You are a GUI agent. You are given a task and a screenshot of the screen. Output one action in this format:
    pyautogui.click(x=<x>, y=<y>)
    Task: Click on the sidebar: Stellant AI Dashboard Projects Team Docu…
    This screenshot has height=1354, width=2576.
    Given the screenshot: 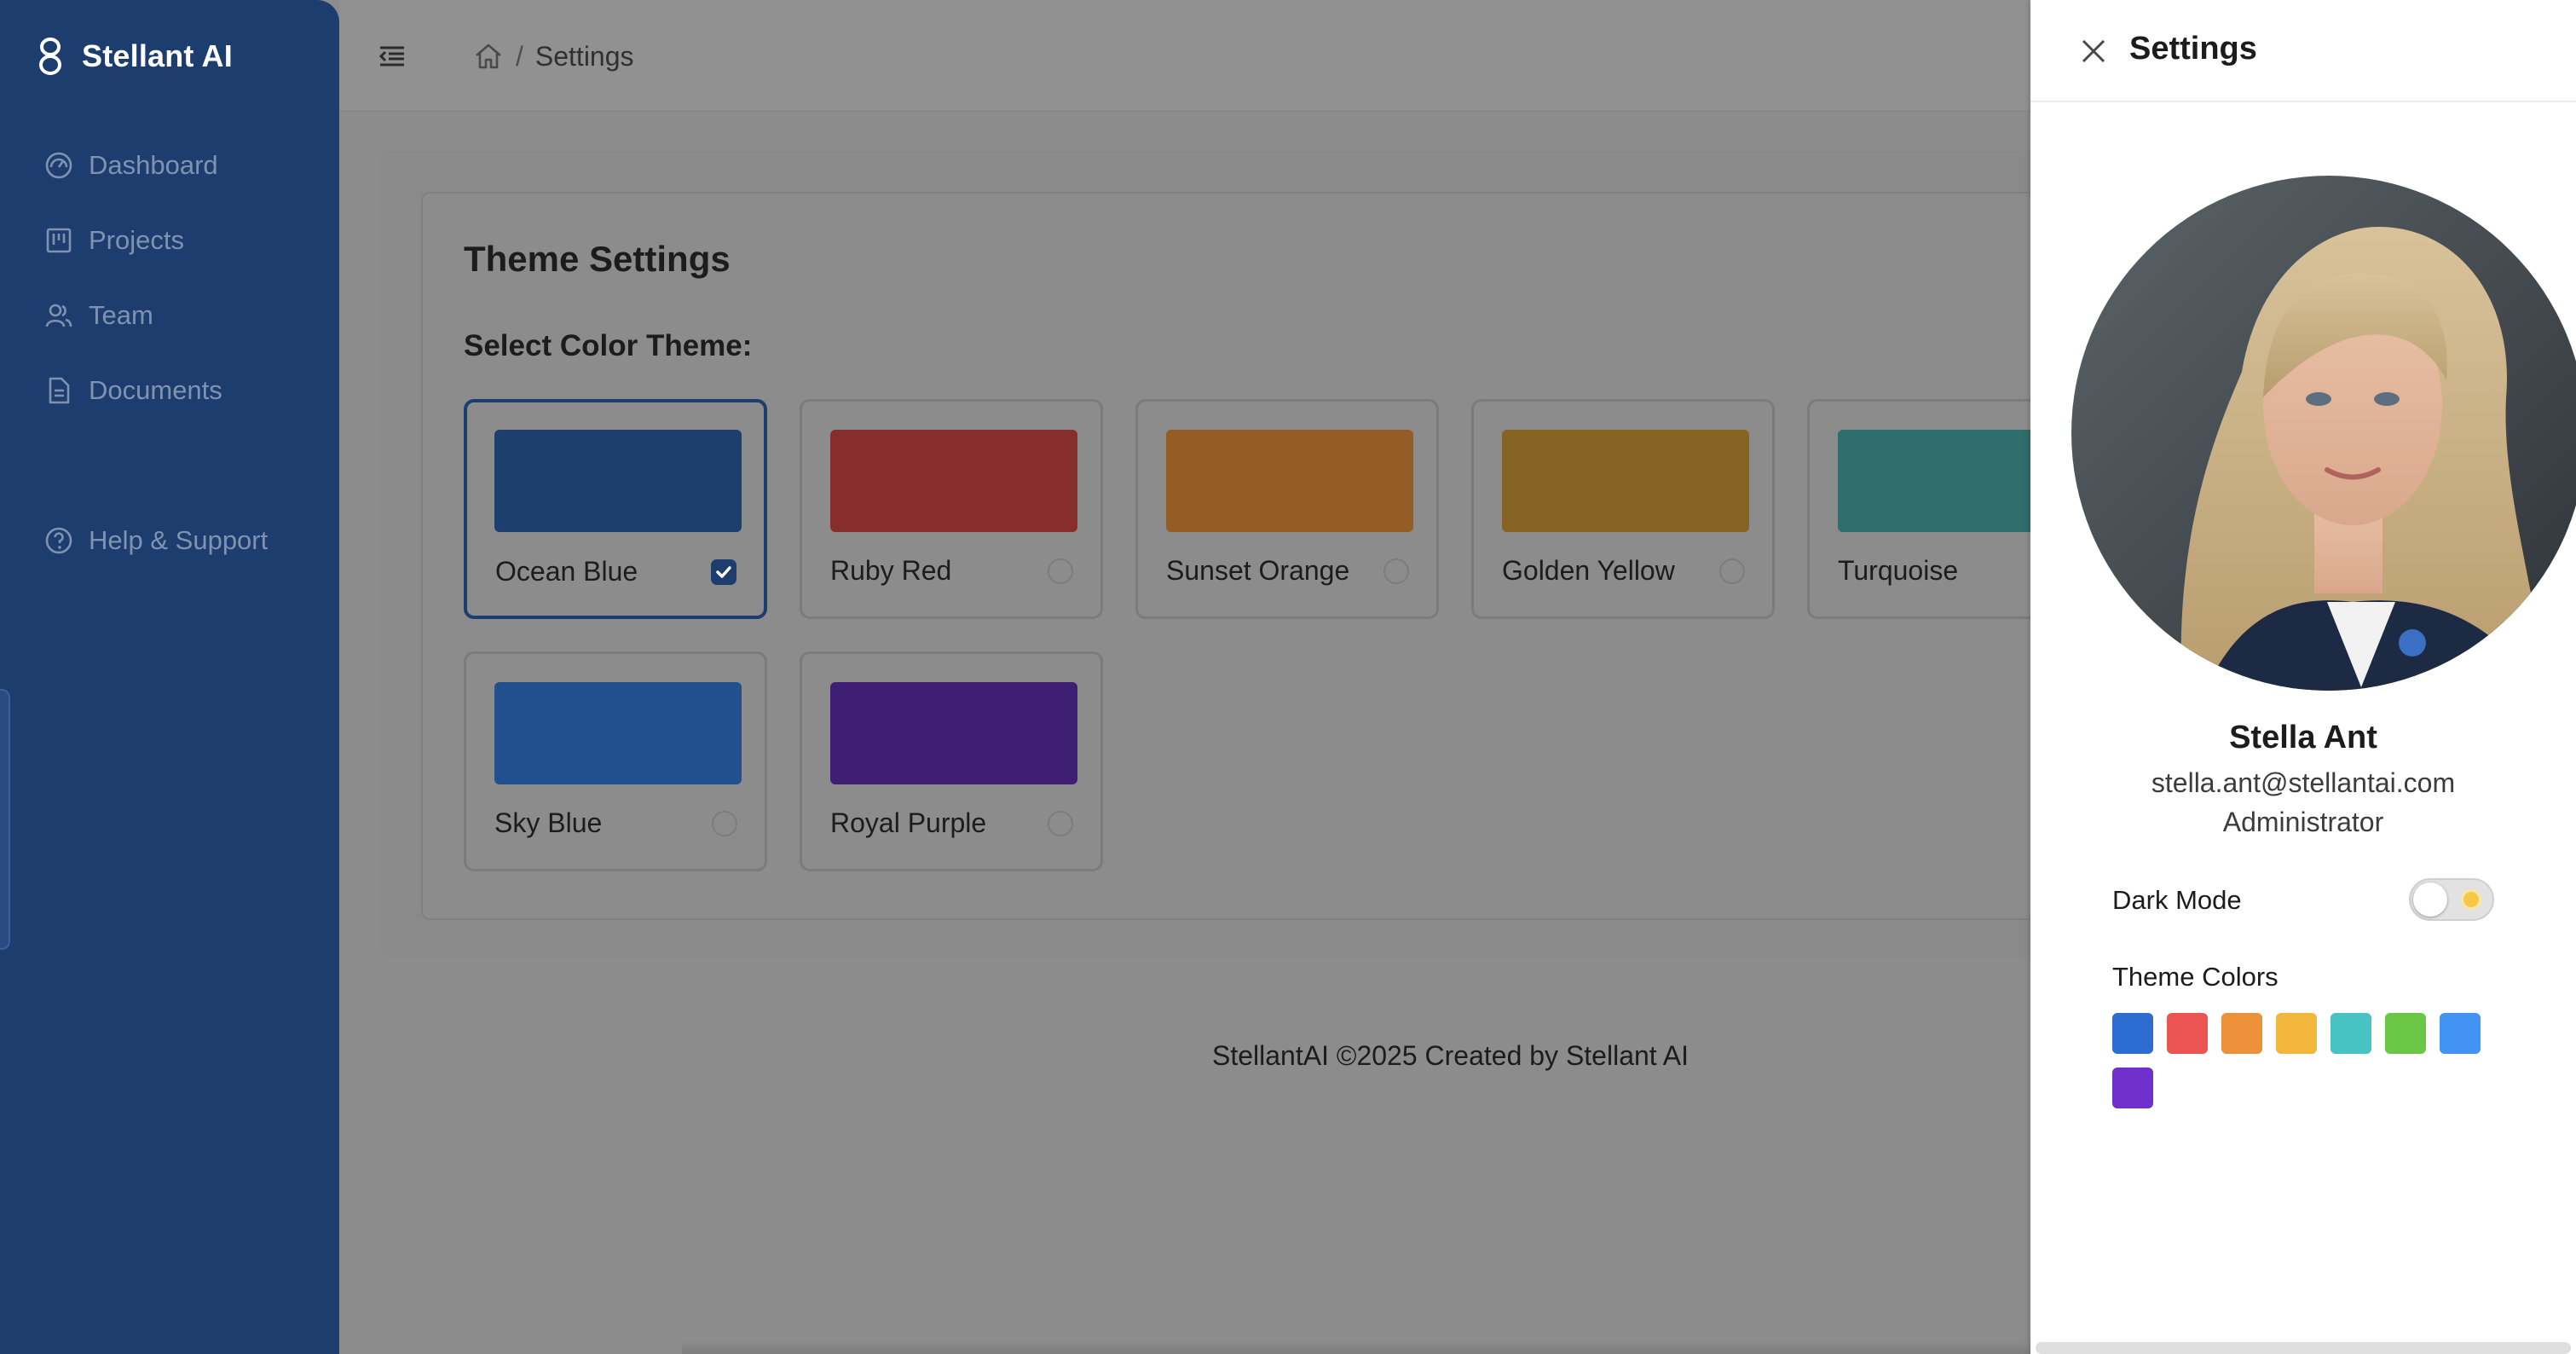 What is the action you would take?
    pyautogui.click(x=169, y=677)
    